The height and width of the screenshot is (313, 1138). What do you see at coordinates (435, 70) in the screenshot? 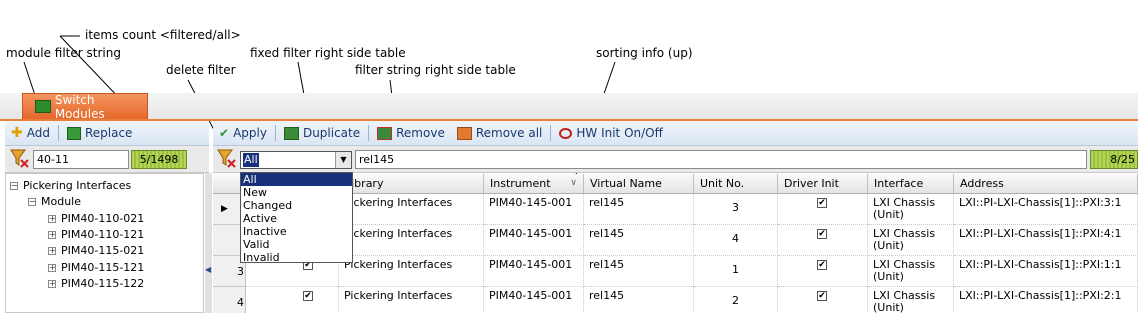
I see `callout-filter-string: filter string right side table` at bounding box center [435, 70].